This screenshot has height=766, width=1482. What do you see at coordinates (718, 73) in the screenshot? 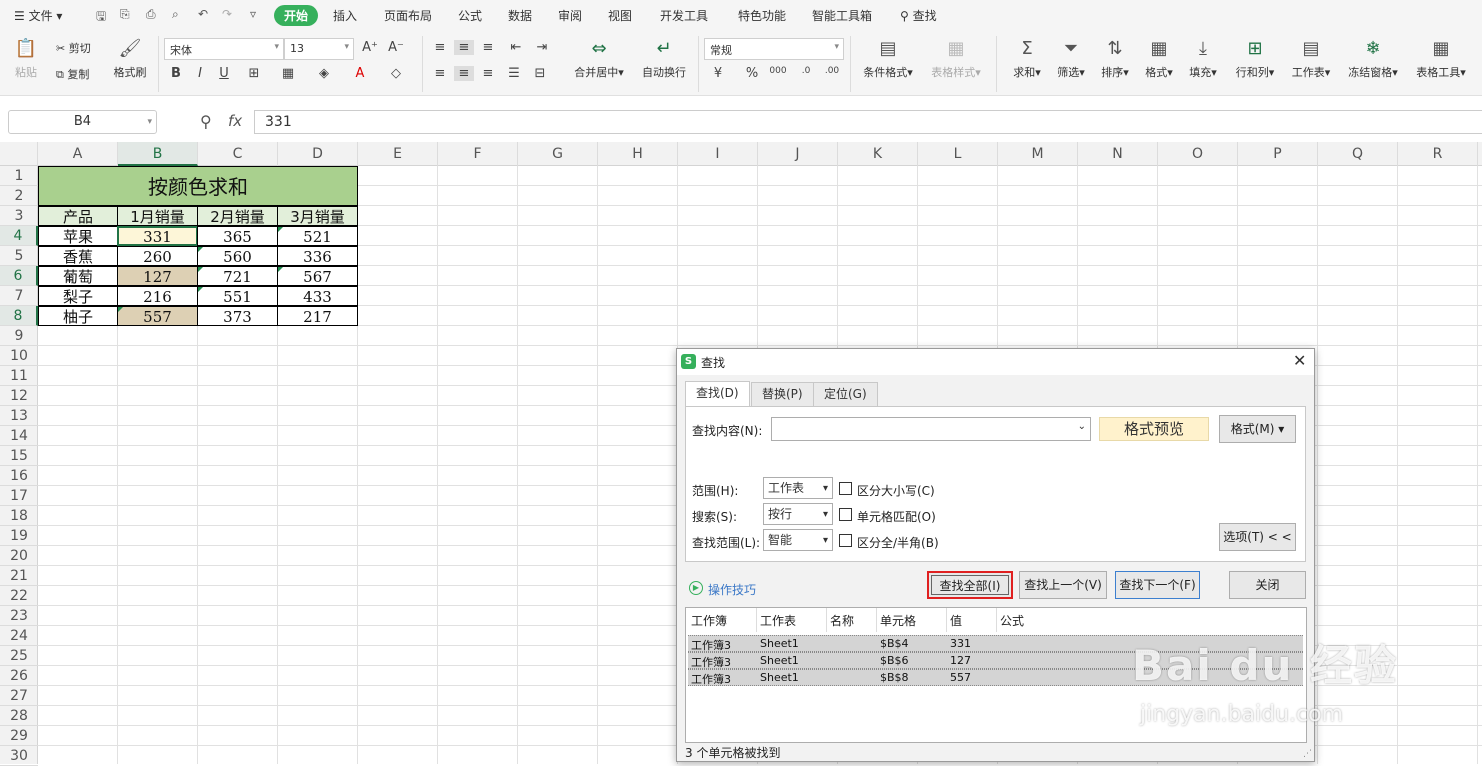
I see `currency-icon: ¥` at bounding box center [718, 73].